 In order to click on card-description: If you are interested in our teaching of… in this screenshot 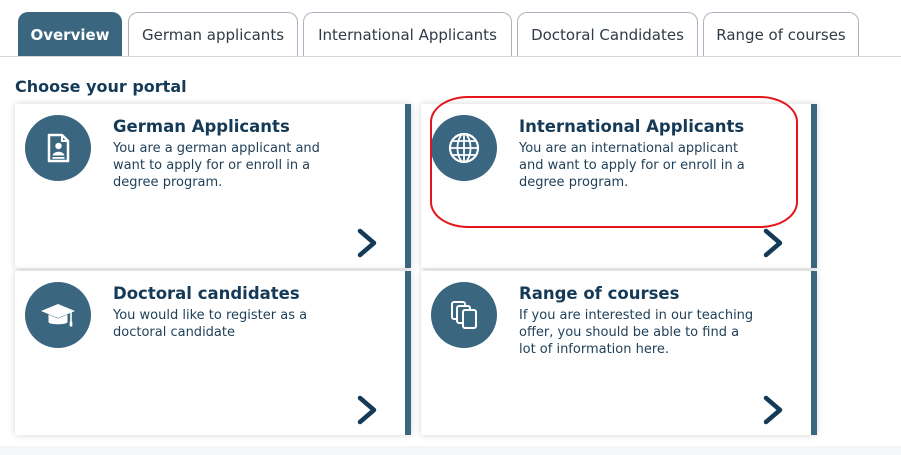, I will do `click(636, 332)`.